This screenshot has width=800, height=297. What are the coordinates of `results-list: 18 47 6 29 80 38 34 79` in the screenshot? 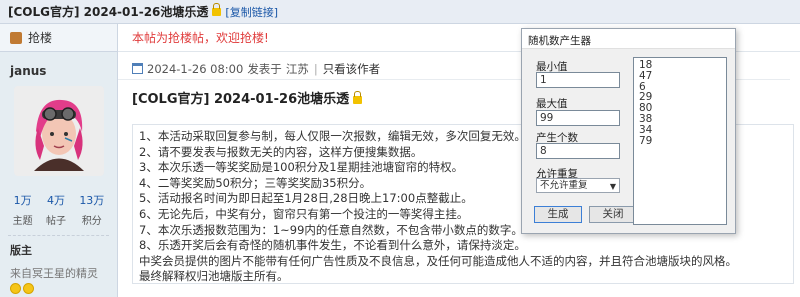 It's located at (680, 141).